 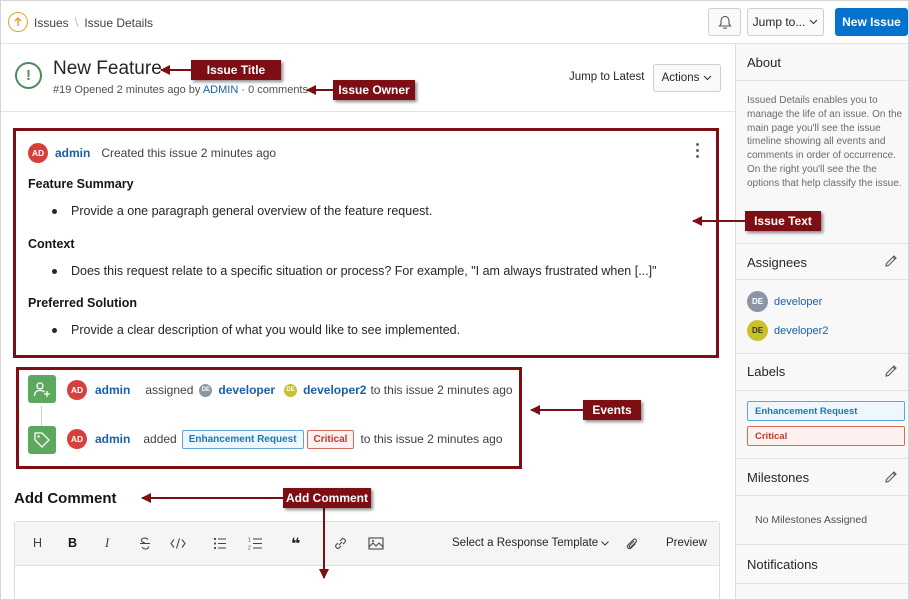 What do you see at coordinates (334, 390) in the screenshot?
I see `assignee-link: developer2` at bounding box center [334, 390].